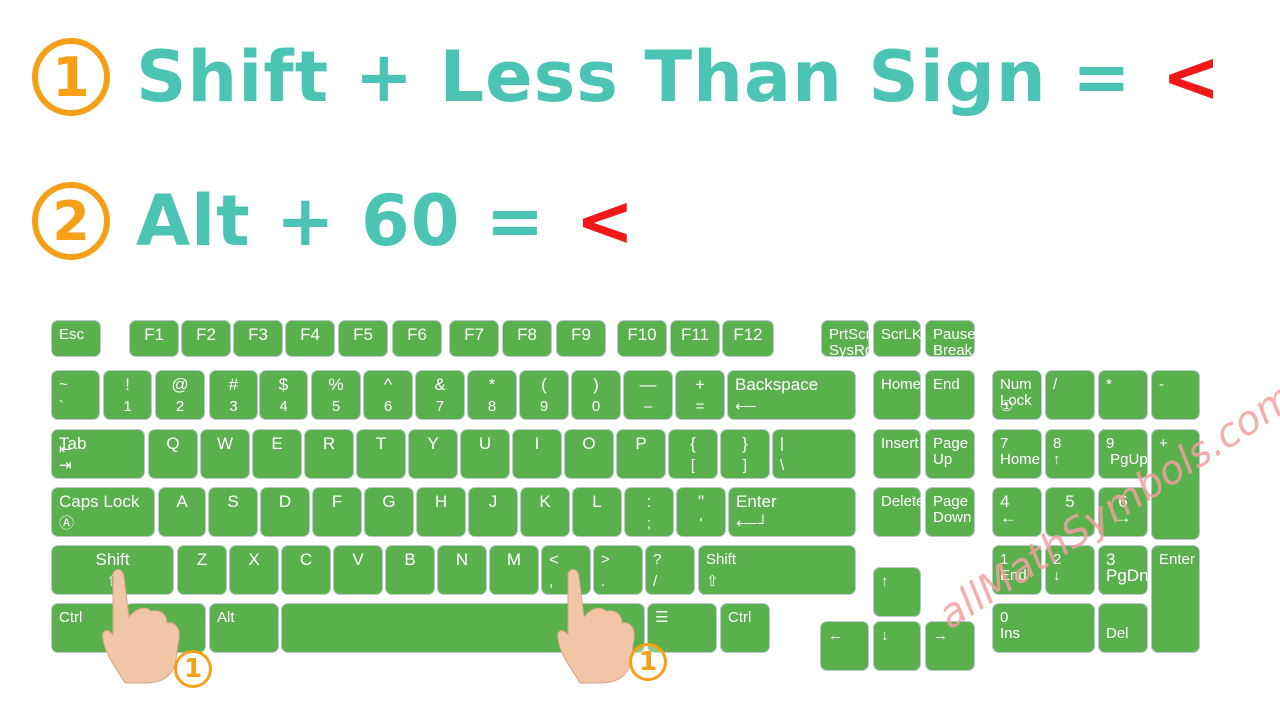  I want to click on key-*: * 8, so click(492, 395).